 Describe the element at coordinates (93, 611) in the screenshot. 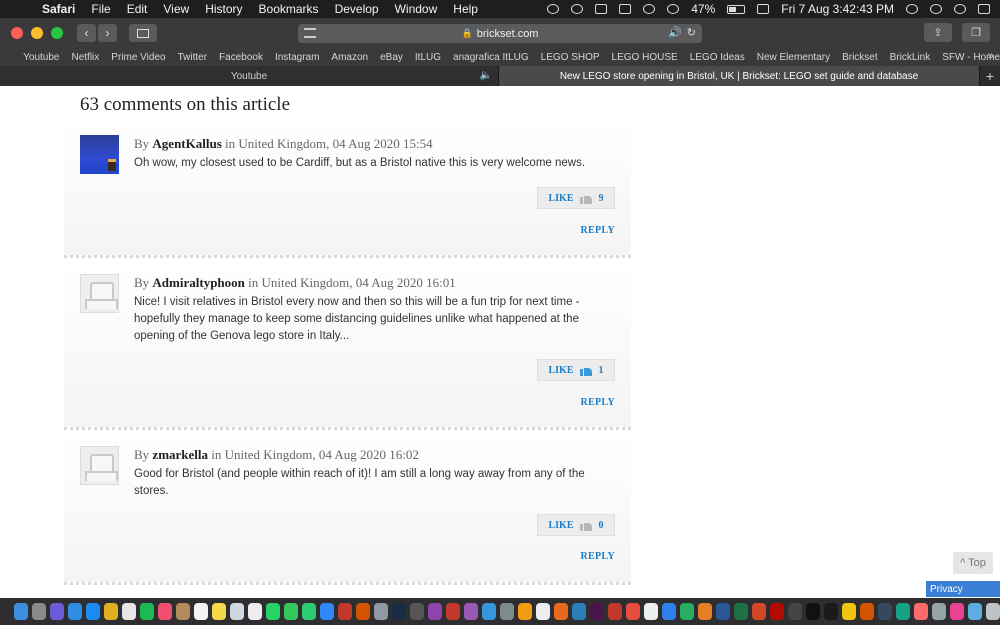

I see `app-store-icon` at that location.